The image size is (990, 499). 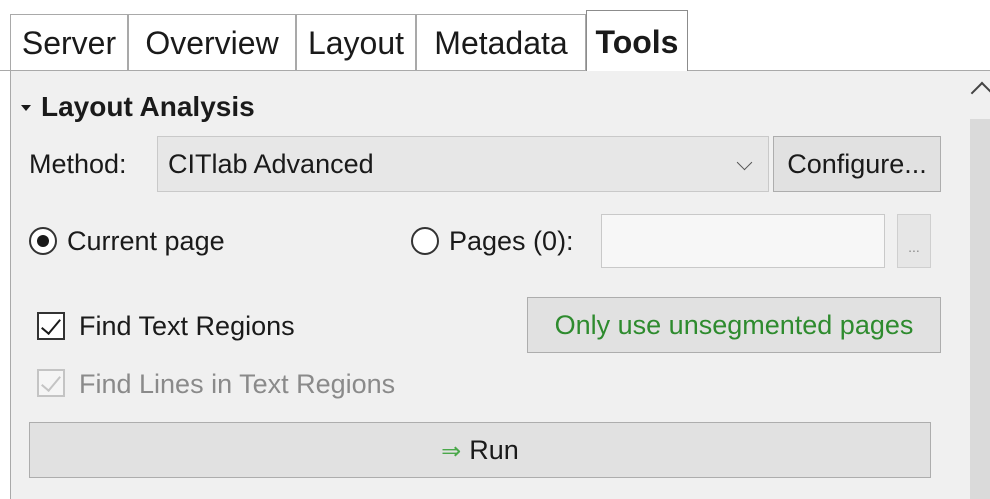 I want to click on double-arrow-right-icon: ⇒, so click(x=451, y=451).